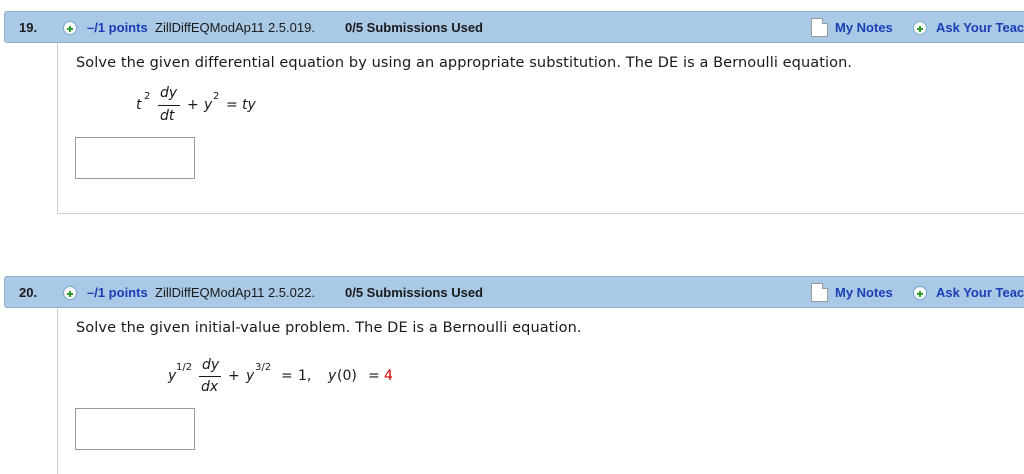 This screenshot has width=1024, height=474. Describe the element at coordinates (235, 27) in the screenshot. I see `question-source: ZillDiffEQModAp11 2.5.019.` at that location.